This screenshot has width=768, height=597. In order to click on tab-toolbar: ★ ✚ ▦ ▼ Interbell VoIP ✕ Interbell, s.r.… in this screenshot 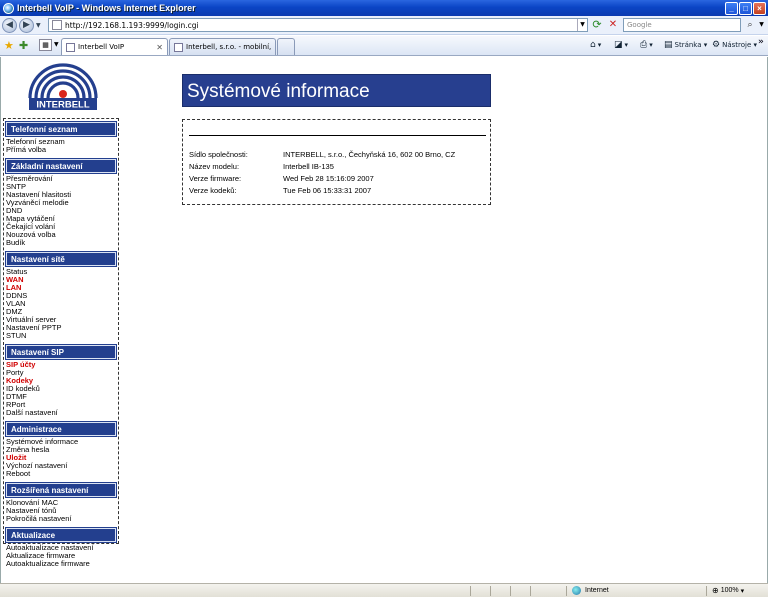, I will do `click(384, 46)`.